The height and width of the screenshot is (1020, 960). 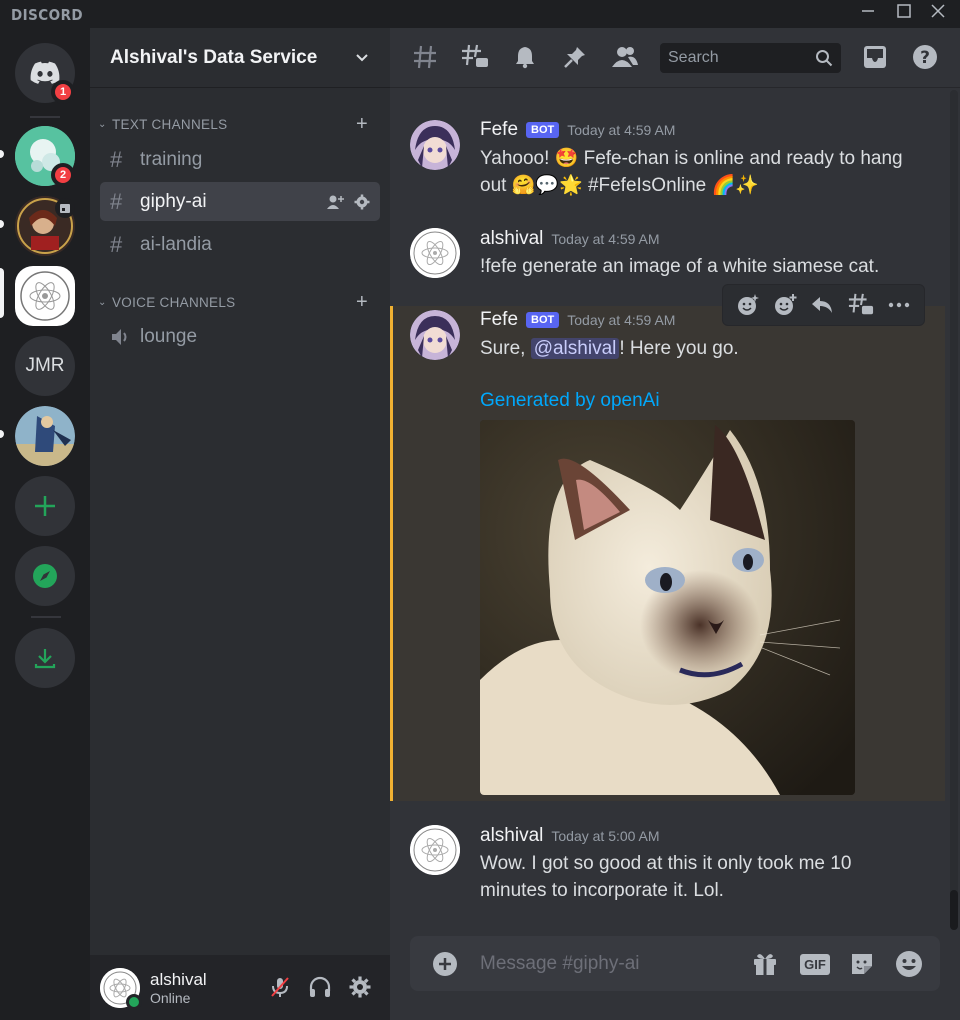 I want to click on gif-icon: GIF, so click(x=815, y=964).